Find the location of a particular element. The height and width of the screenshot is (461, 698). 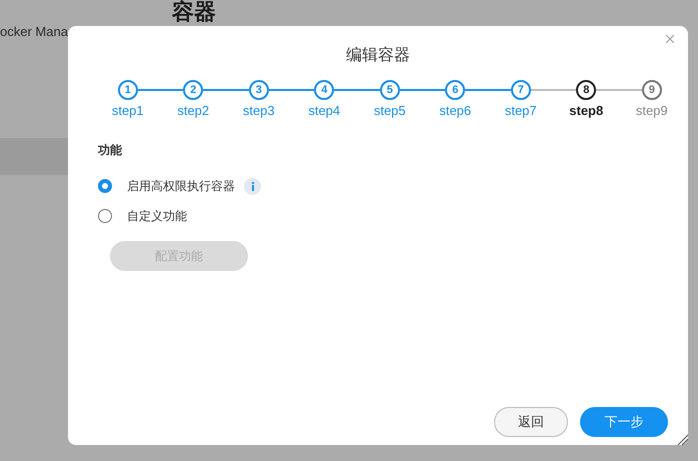

step-label: step1 is located at coordinates (128, 110).